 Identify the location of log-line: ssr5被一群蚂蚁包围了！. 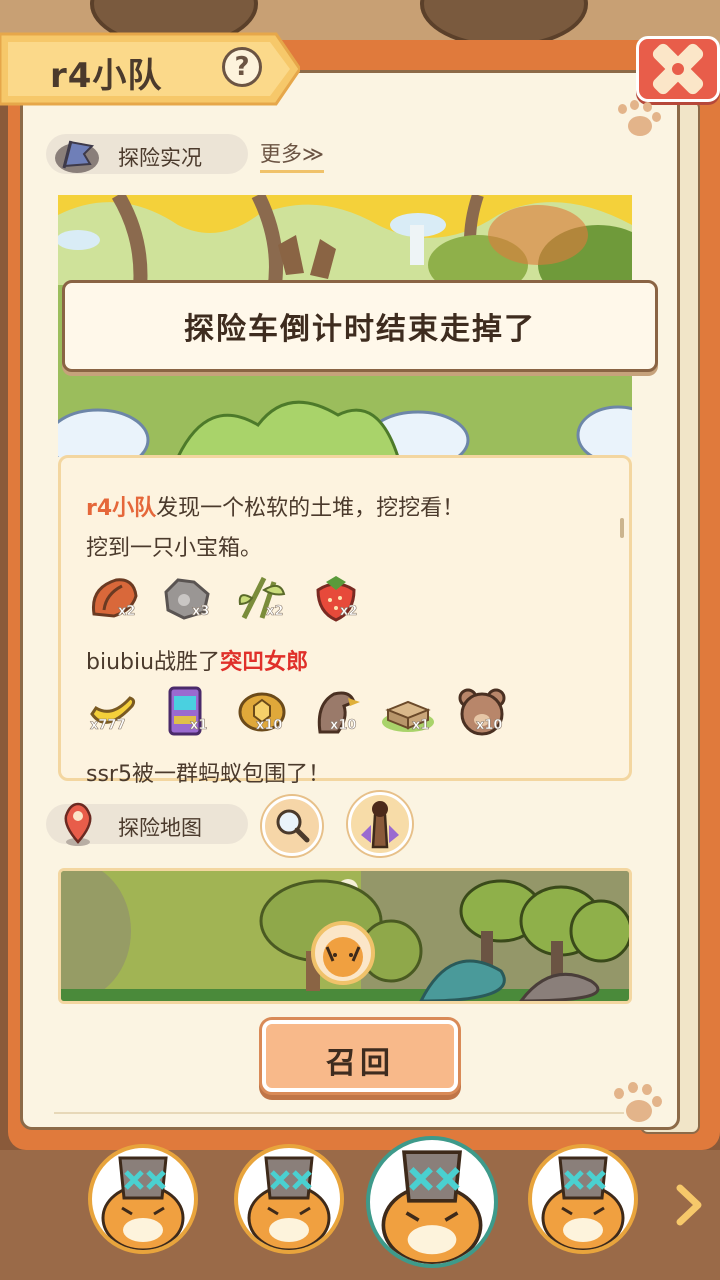
(208, 774).